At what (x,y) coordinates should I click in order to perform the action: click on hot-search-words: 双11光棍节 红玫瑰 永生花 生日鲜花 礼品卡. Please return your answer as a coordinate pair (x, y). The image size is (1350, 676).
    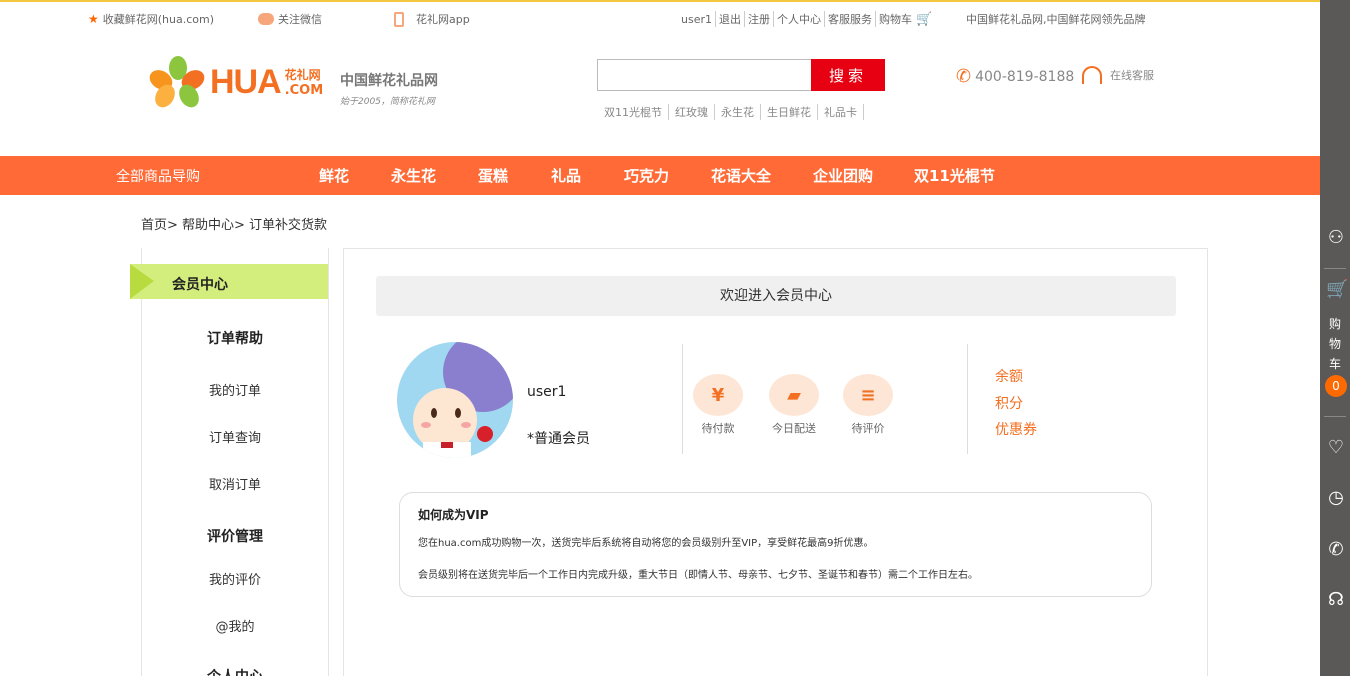
    Looking at the image, I should click on (734, 112).